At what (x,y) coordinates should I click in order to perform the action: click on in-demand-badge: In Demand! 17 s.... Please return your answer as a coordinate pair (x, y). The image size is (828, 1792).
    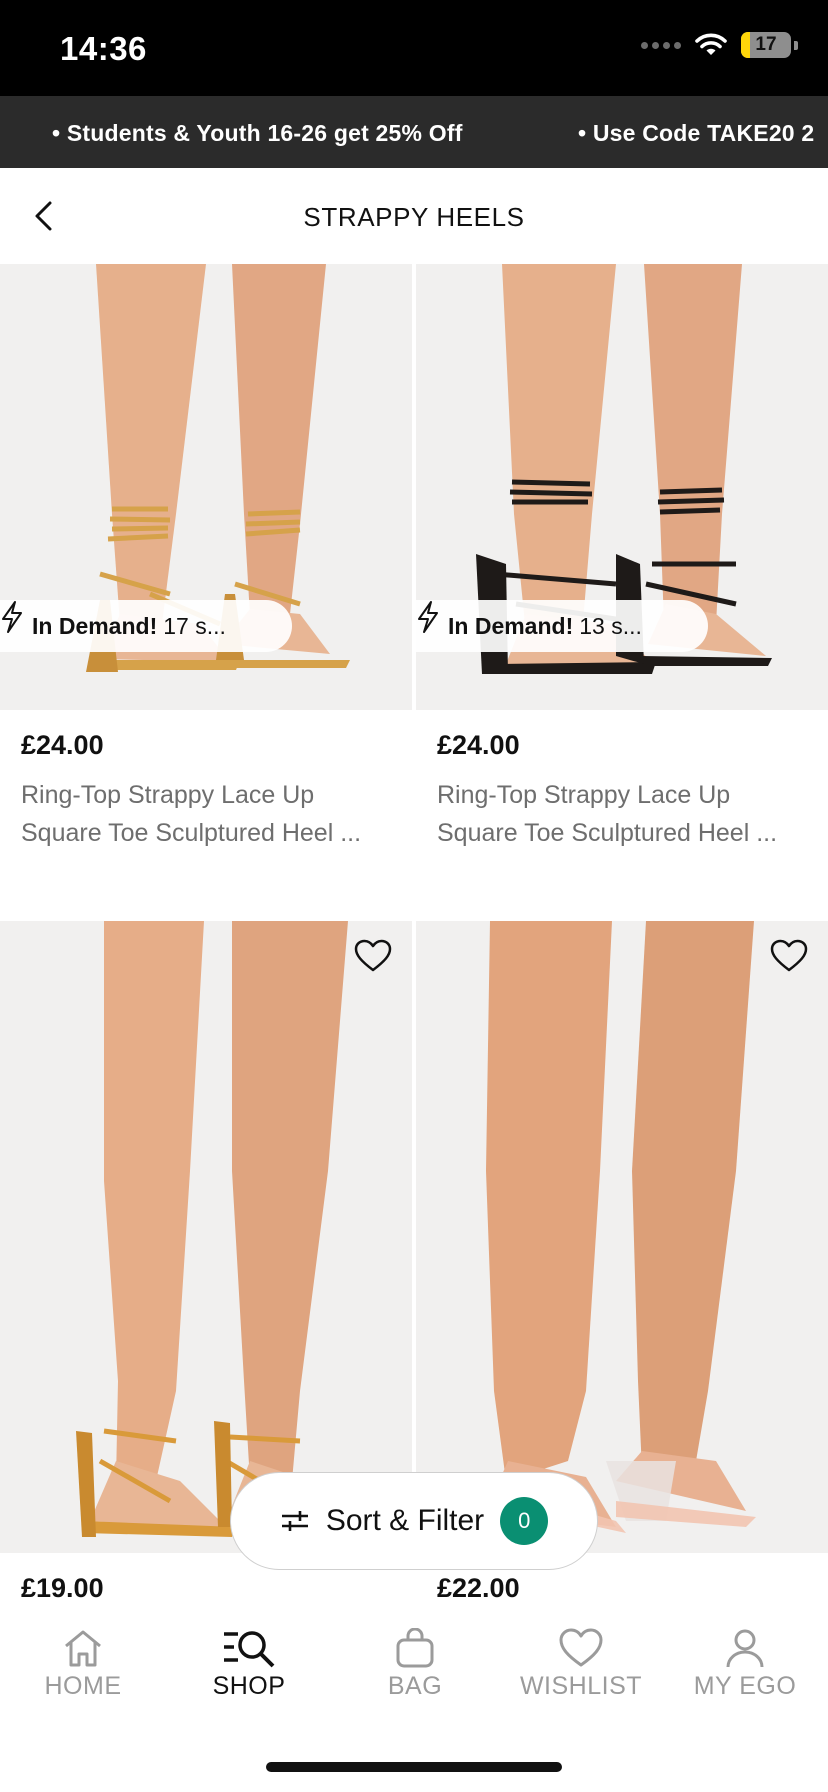
    Looking at the image, I should click on (146, 626).